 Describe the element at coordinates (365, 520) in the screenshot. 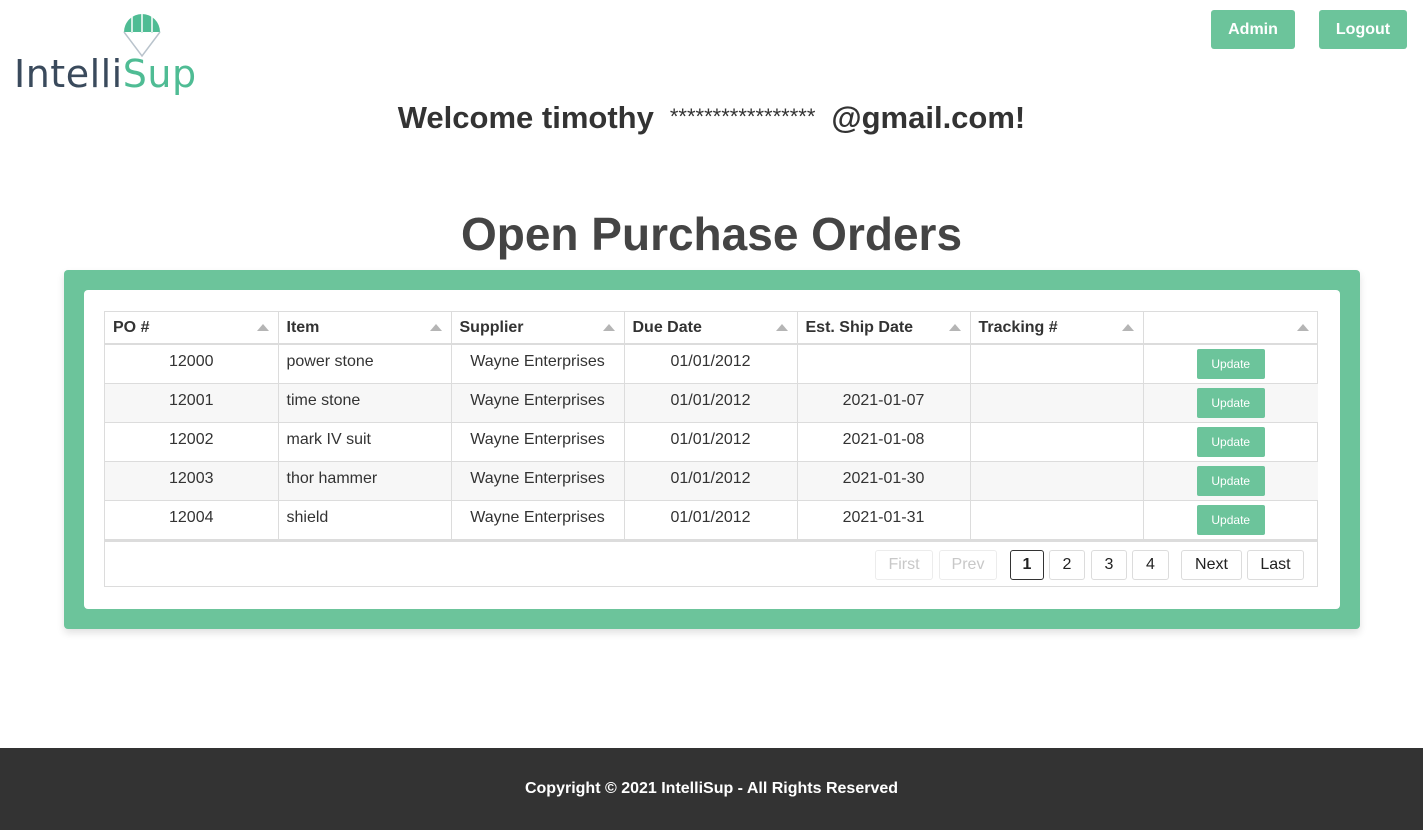

I see `cell-item: shield` at that location.